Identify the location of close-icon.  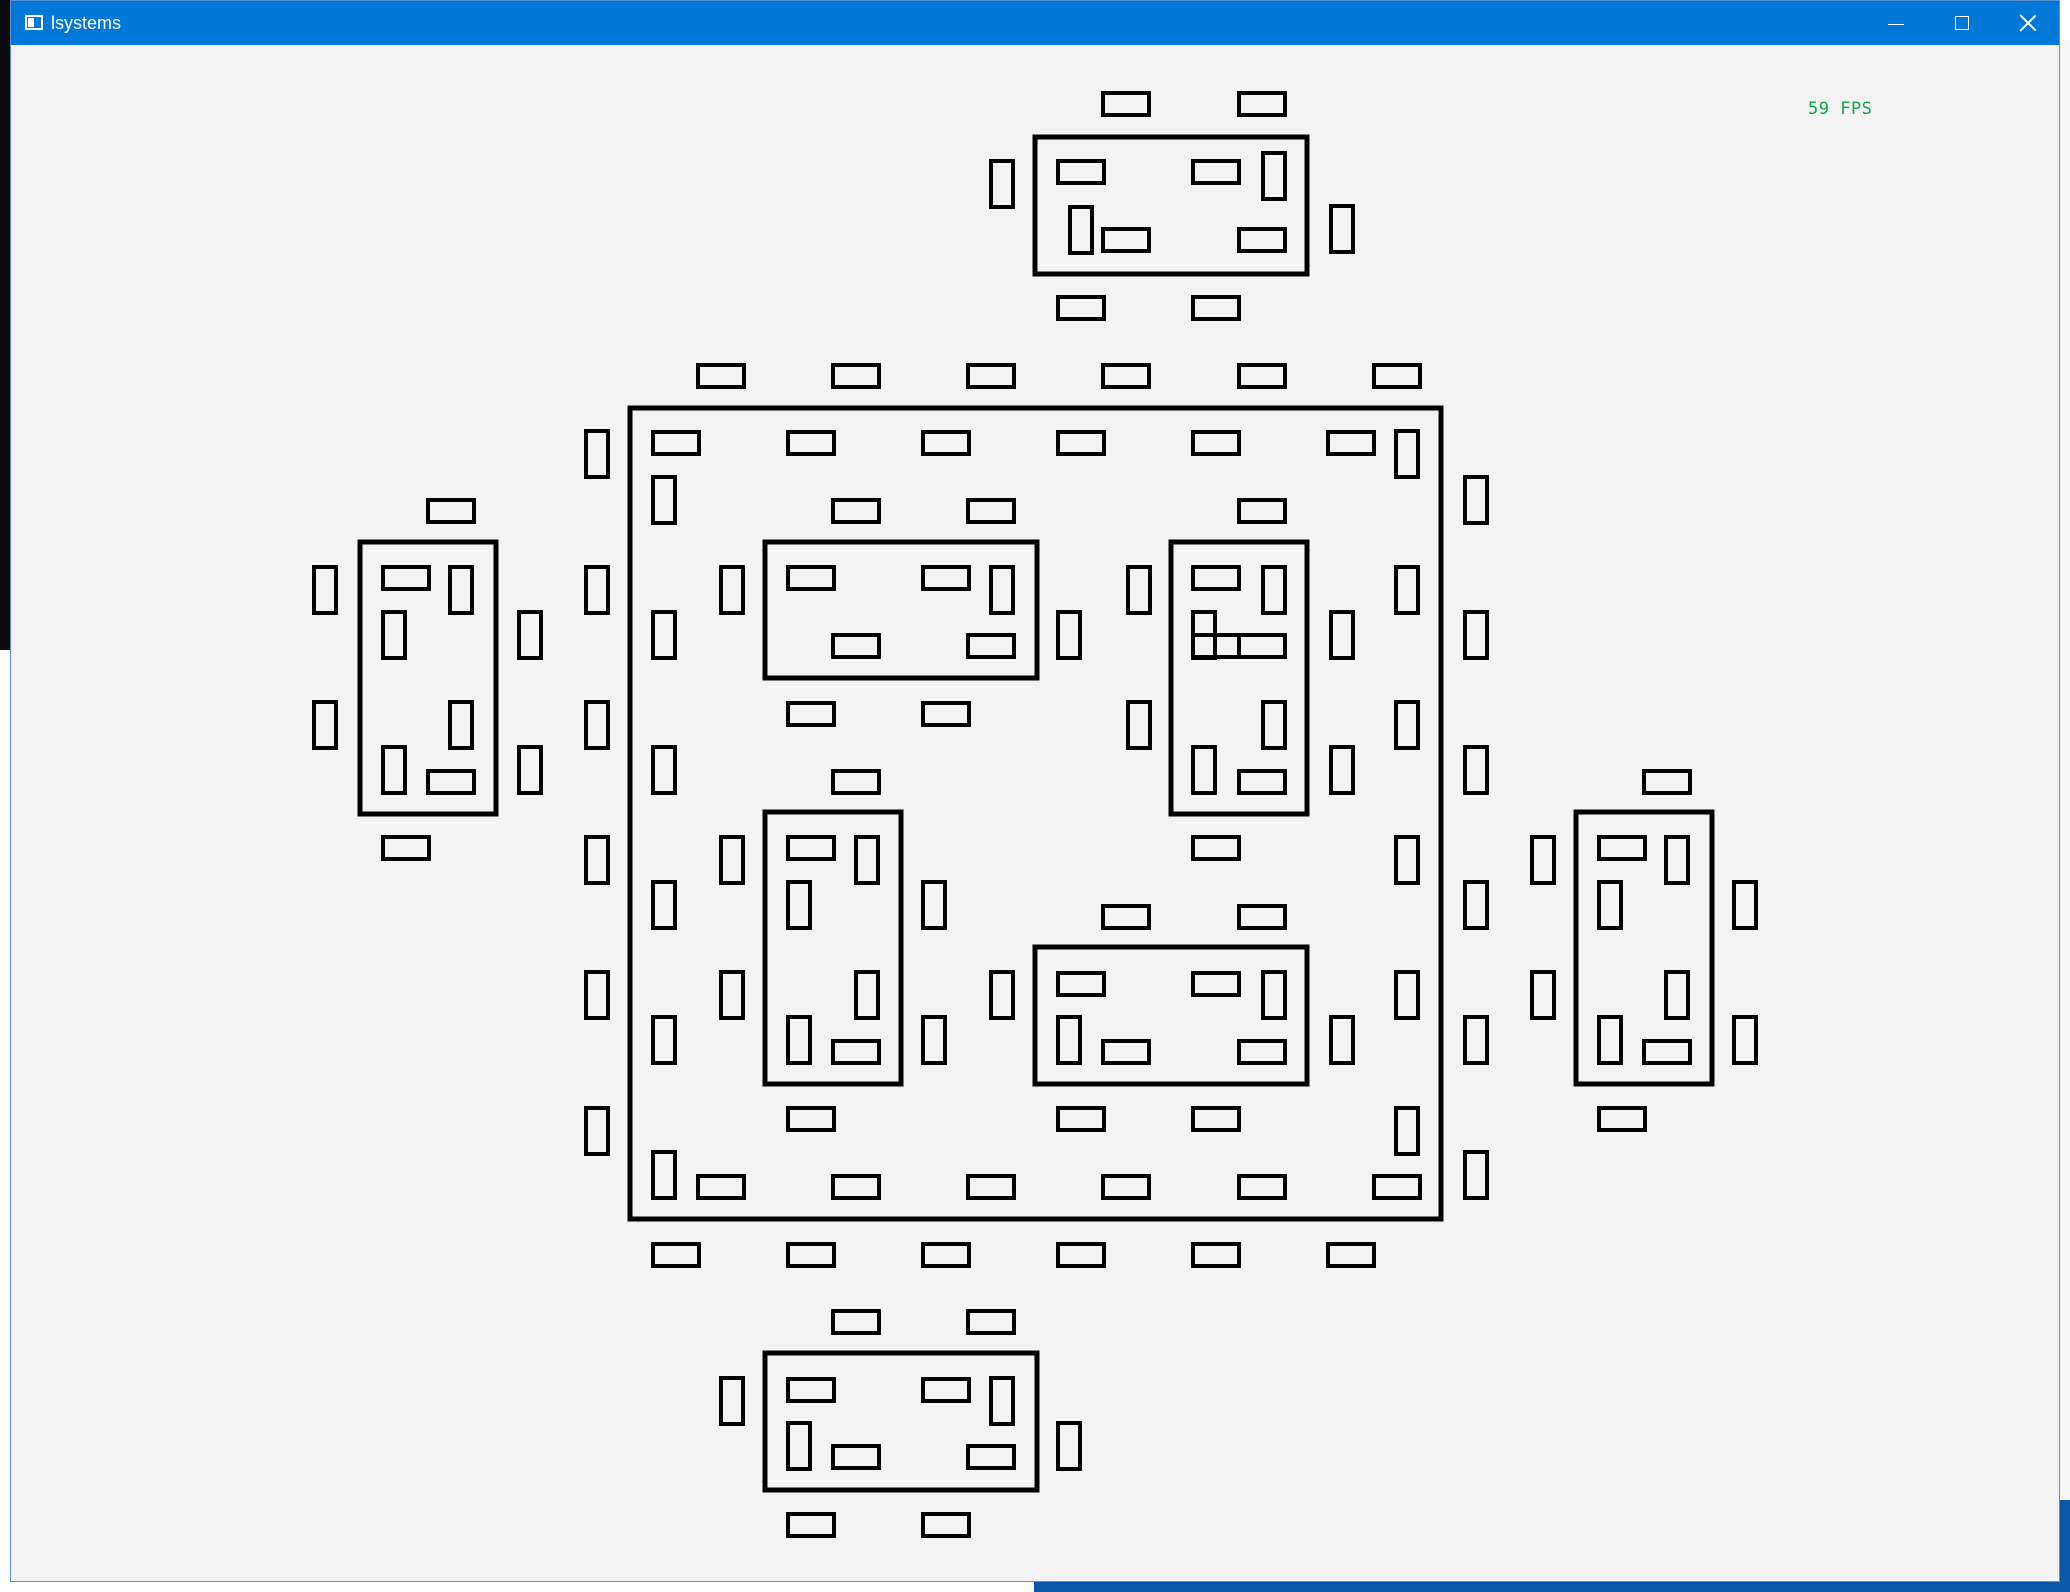
(2028, 23).